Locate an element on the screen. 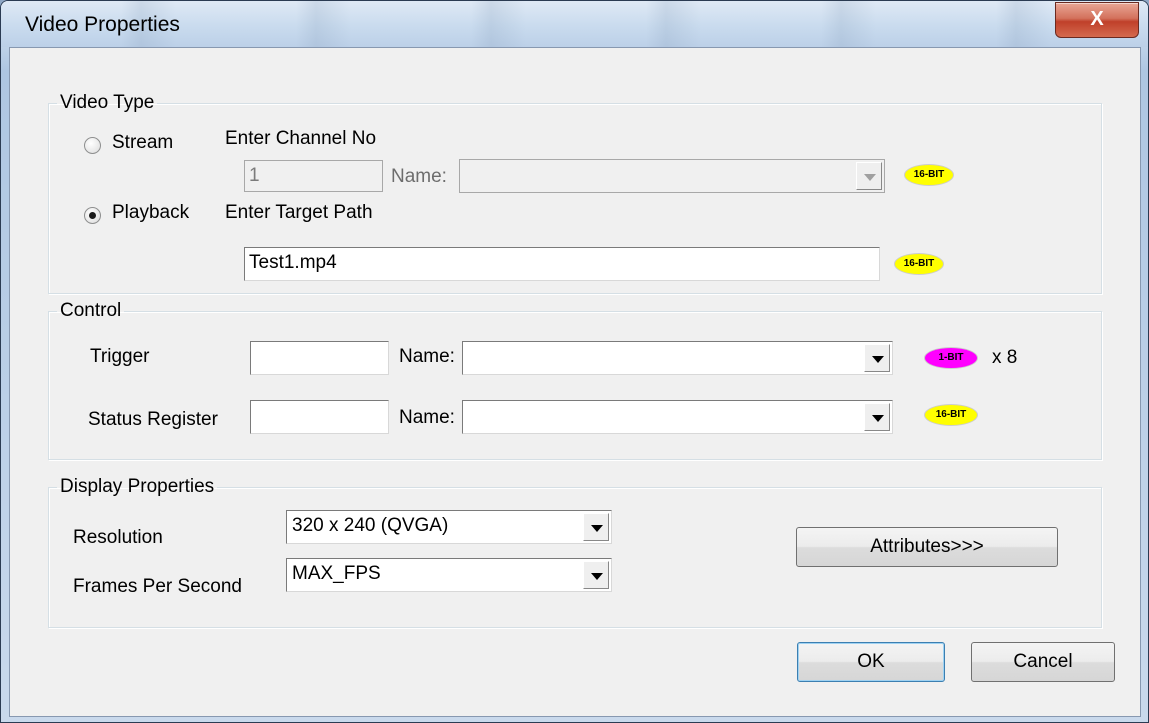  close-button: X is located at coordinates (1097, 20).